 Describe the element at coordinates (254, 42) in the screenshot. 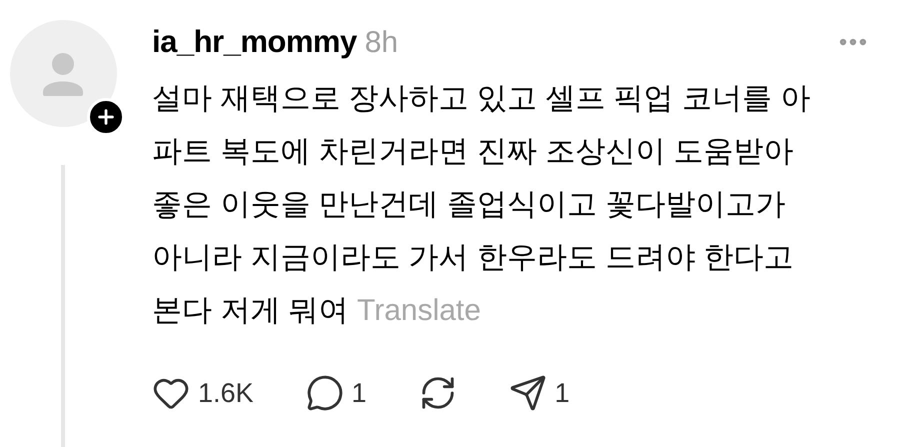

I see `username: ia_hr_mommy` at that location.